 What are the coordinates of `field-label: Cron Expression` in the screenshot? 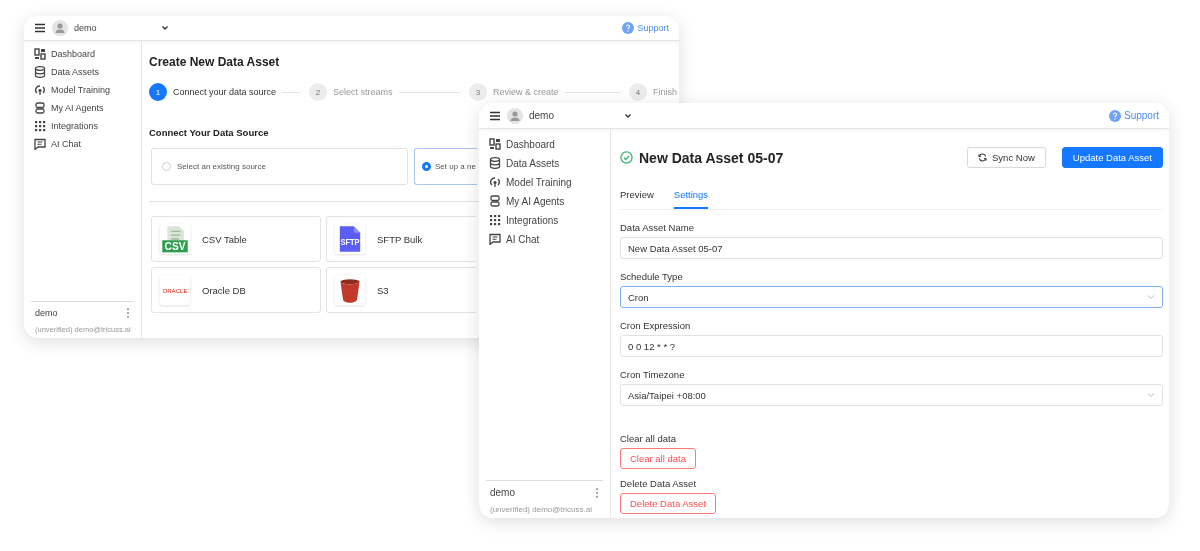 It's located at (656, 325).